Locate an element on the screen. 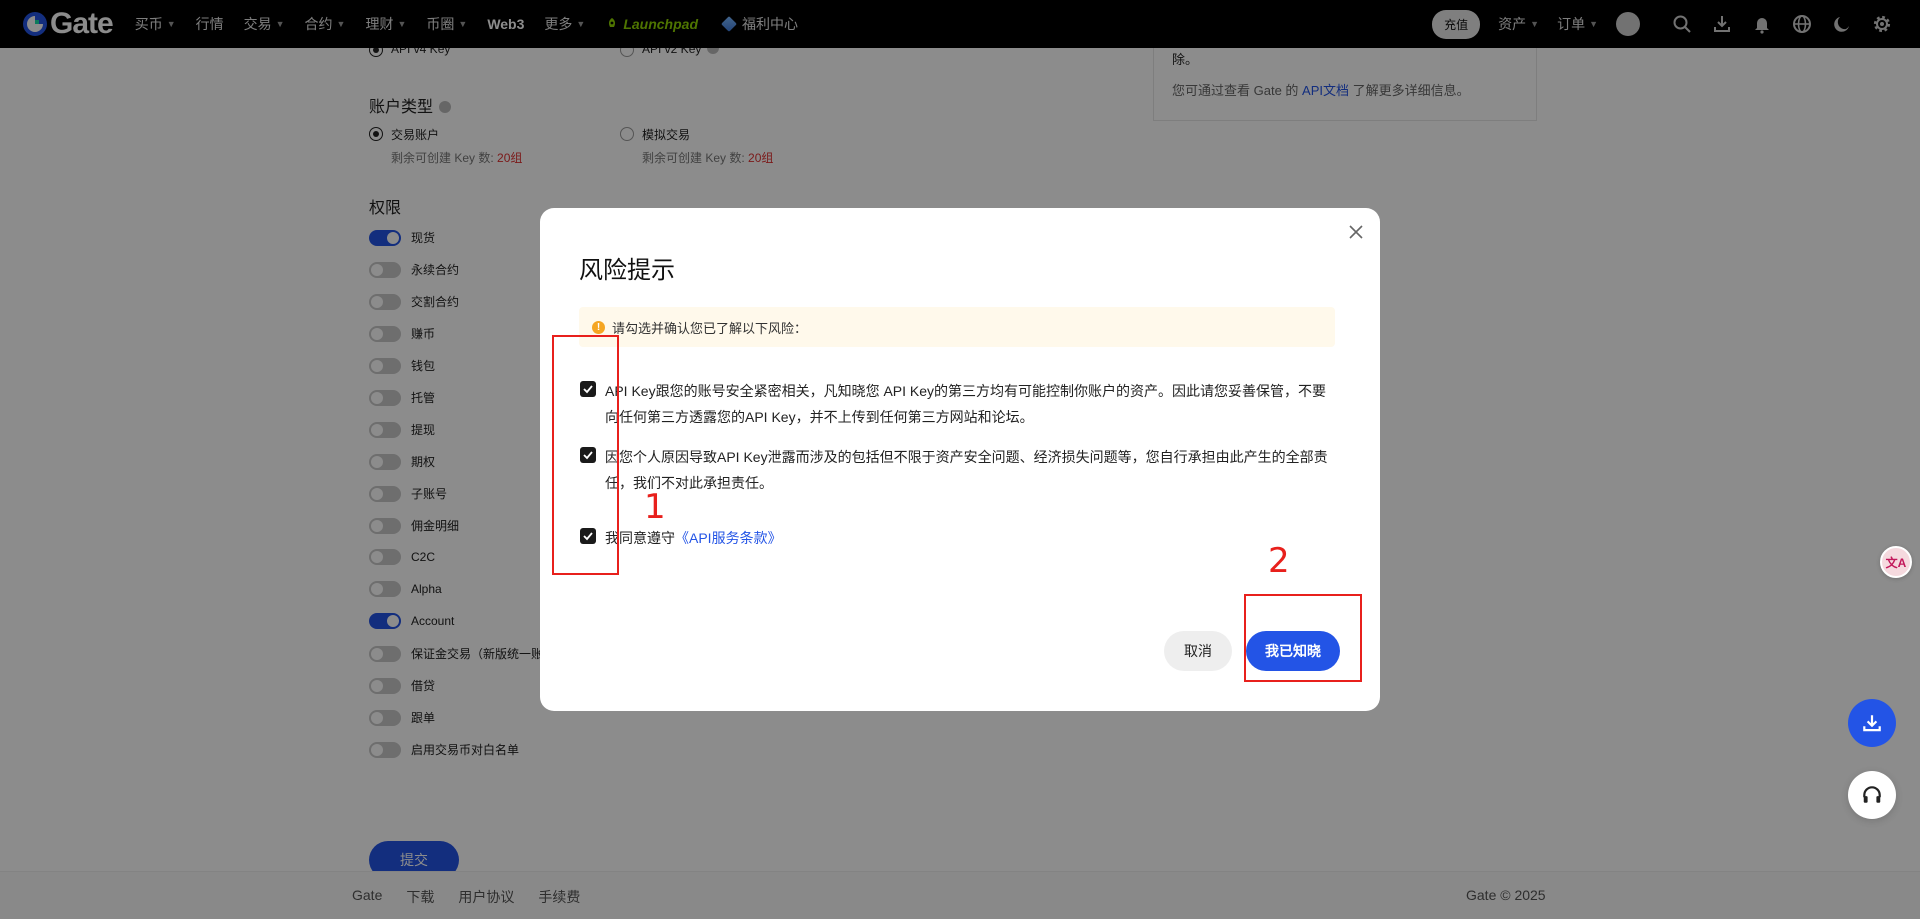 The width and height of the screenshot is (1920, 919). api-terms-link: 《API服务条款》 is located at coordinates (728, 538).